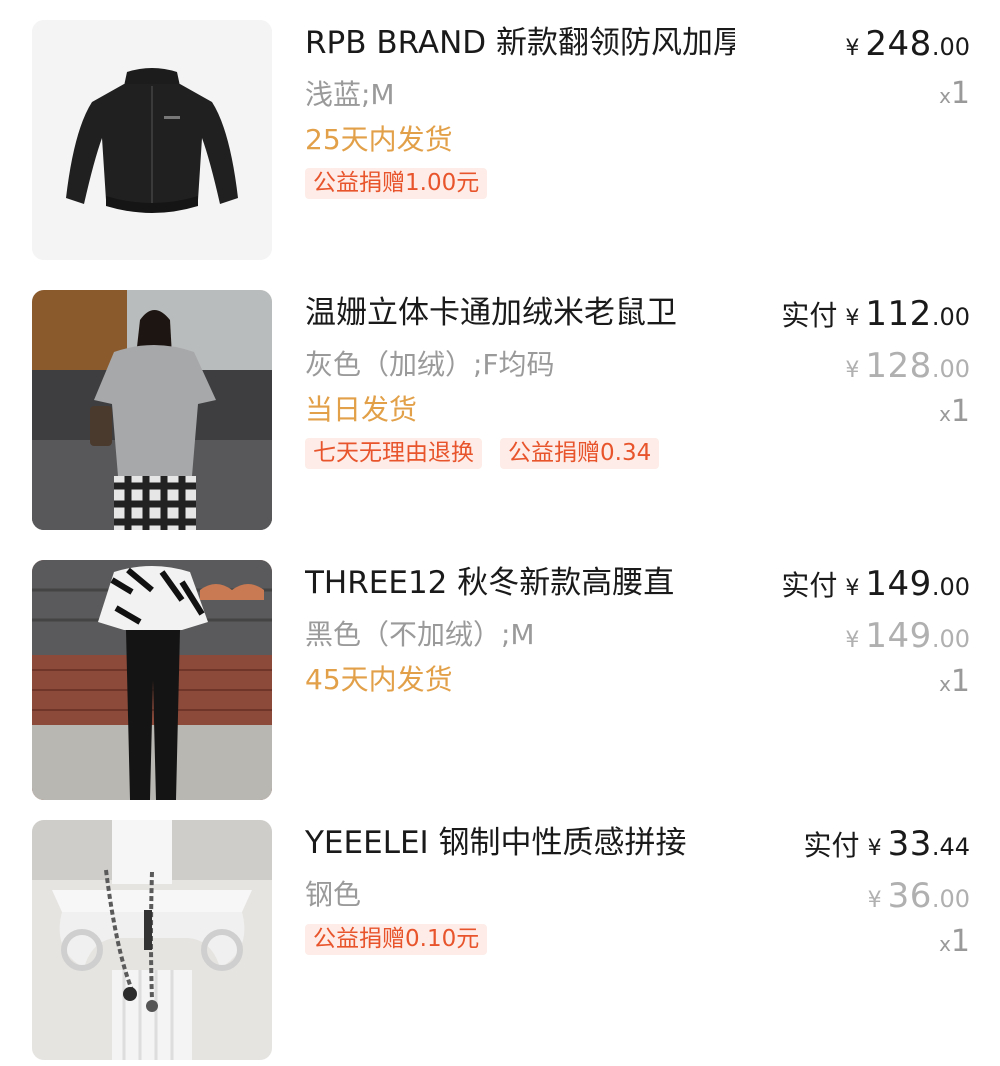  I want to click on product-variant: 黑色（不加绒）;M, so click(420, 634).